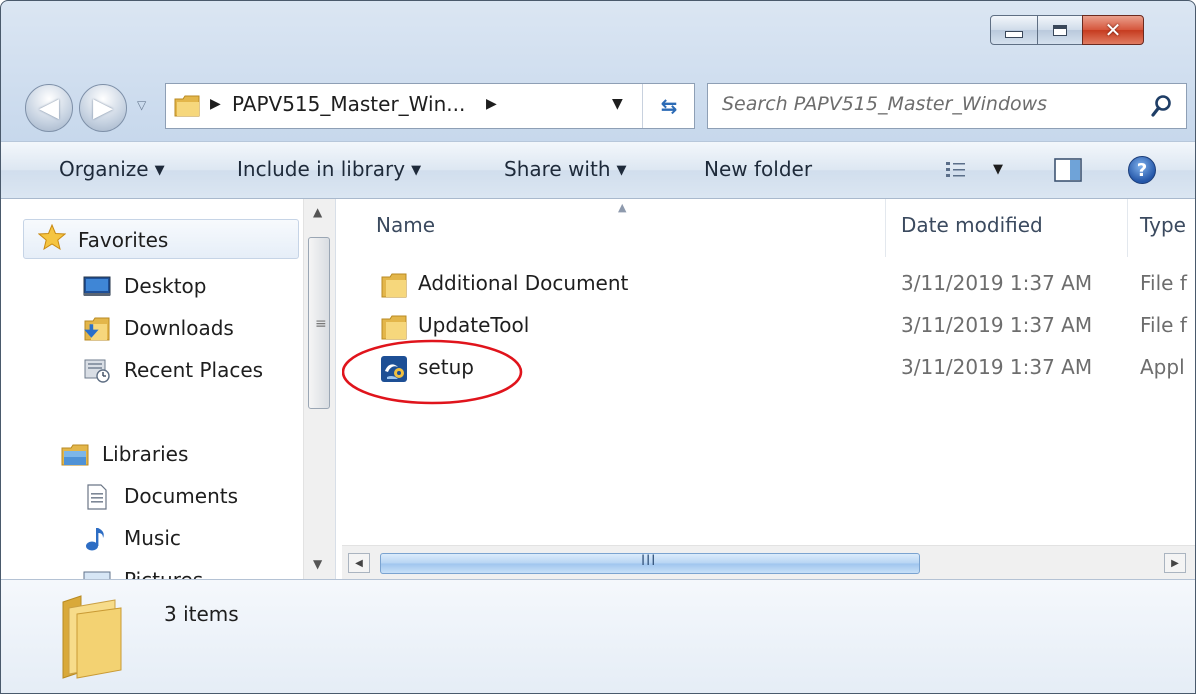 Image resolution: width=1196 pixels, height=694 pixels. I want to click on sidebar-item-label: Documents, so click(181, 496).